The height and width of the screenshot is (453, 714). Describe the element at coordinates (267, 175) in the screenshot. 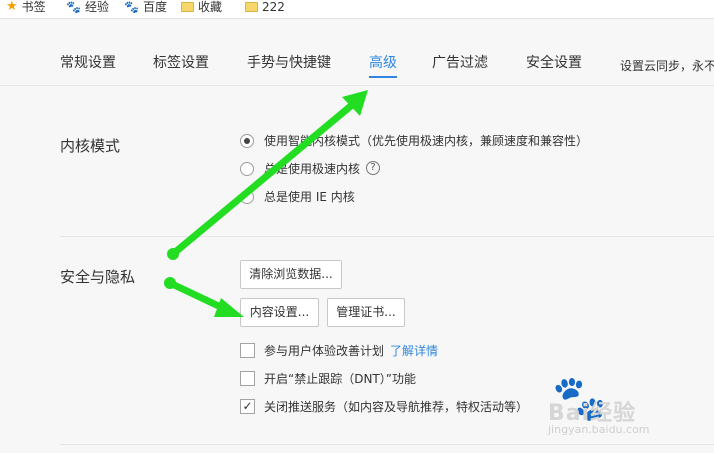

I see `arrow-to-advanced-tab` at that location.